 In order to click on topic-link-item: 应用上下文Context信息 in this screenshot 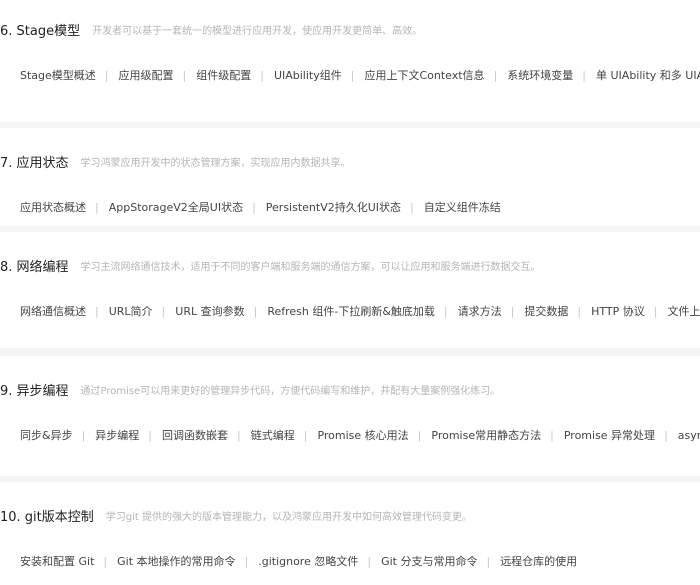, I will do `click(413, 75)`.